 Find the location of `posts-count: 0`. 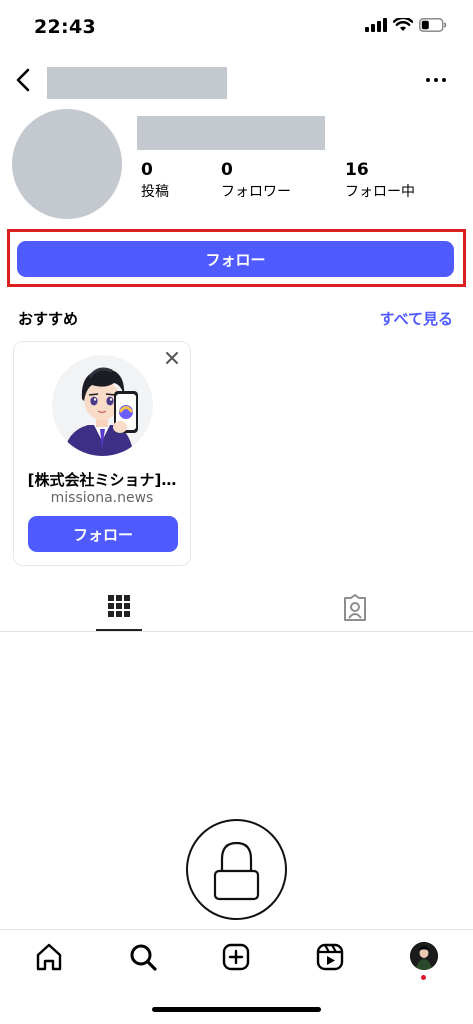

posts-count: 0 is located at coordinates (147, 170).